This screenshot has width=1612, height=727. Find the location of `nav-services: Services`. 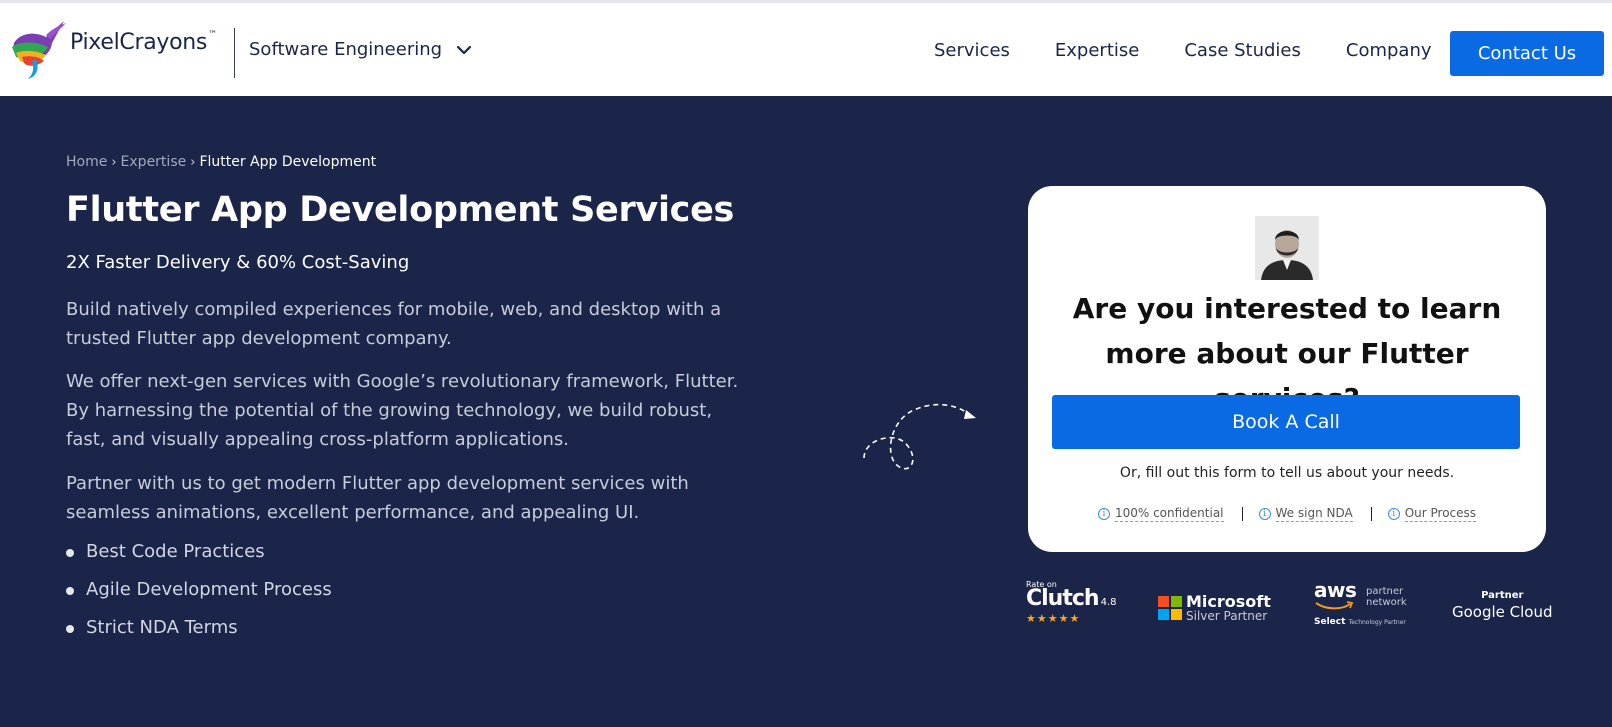

nav-services: Services is located at coordinates (972, 50).